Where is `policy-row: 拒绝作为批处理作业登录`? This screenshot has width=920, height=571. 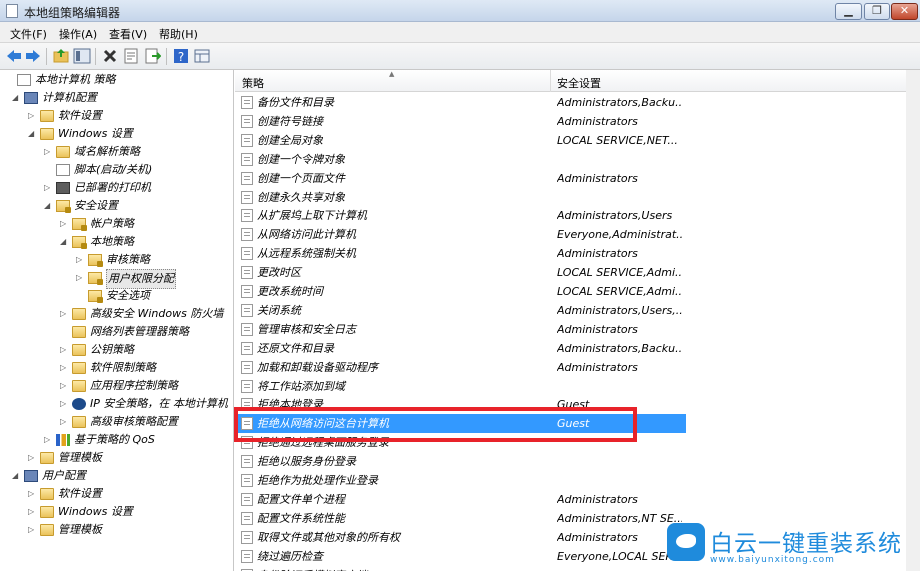
policy-row: 拒绝作为批处理作业登录 is located at coordinates (577, 480).